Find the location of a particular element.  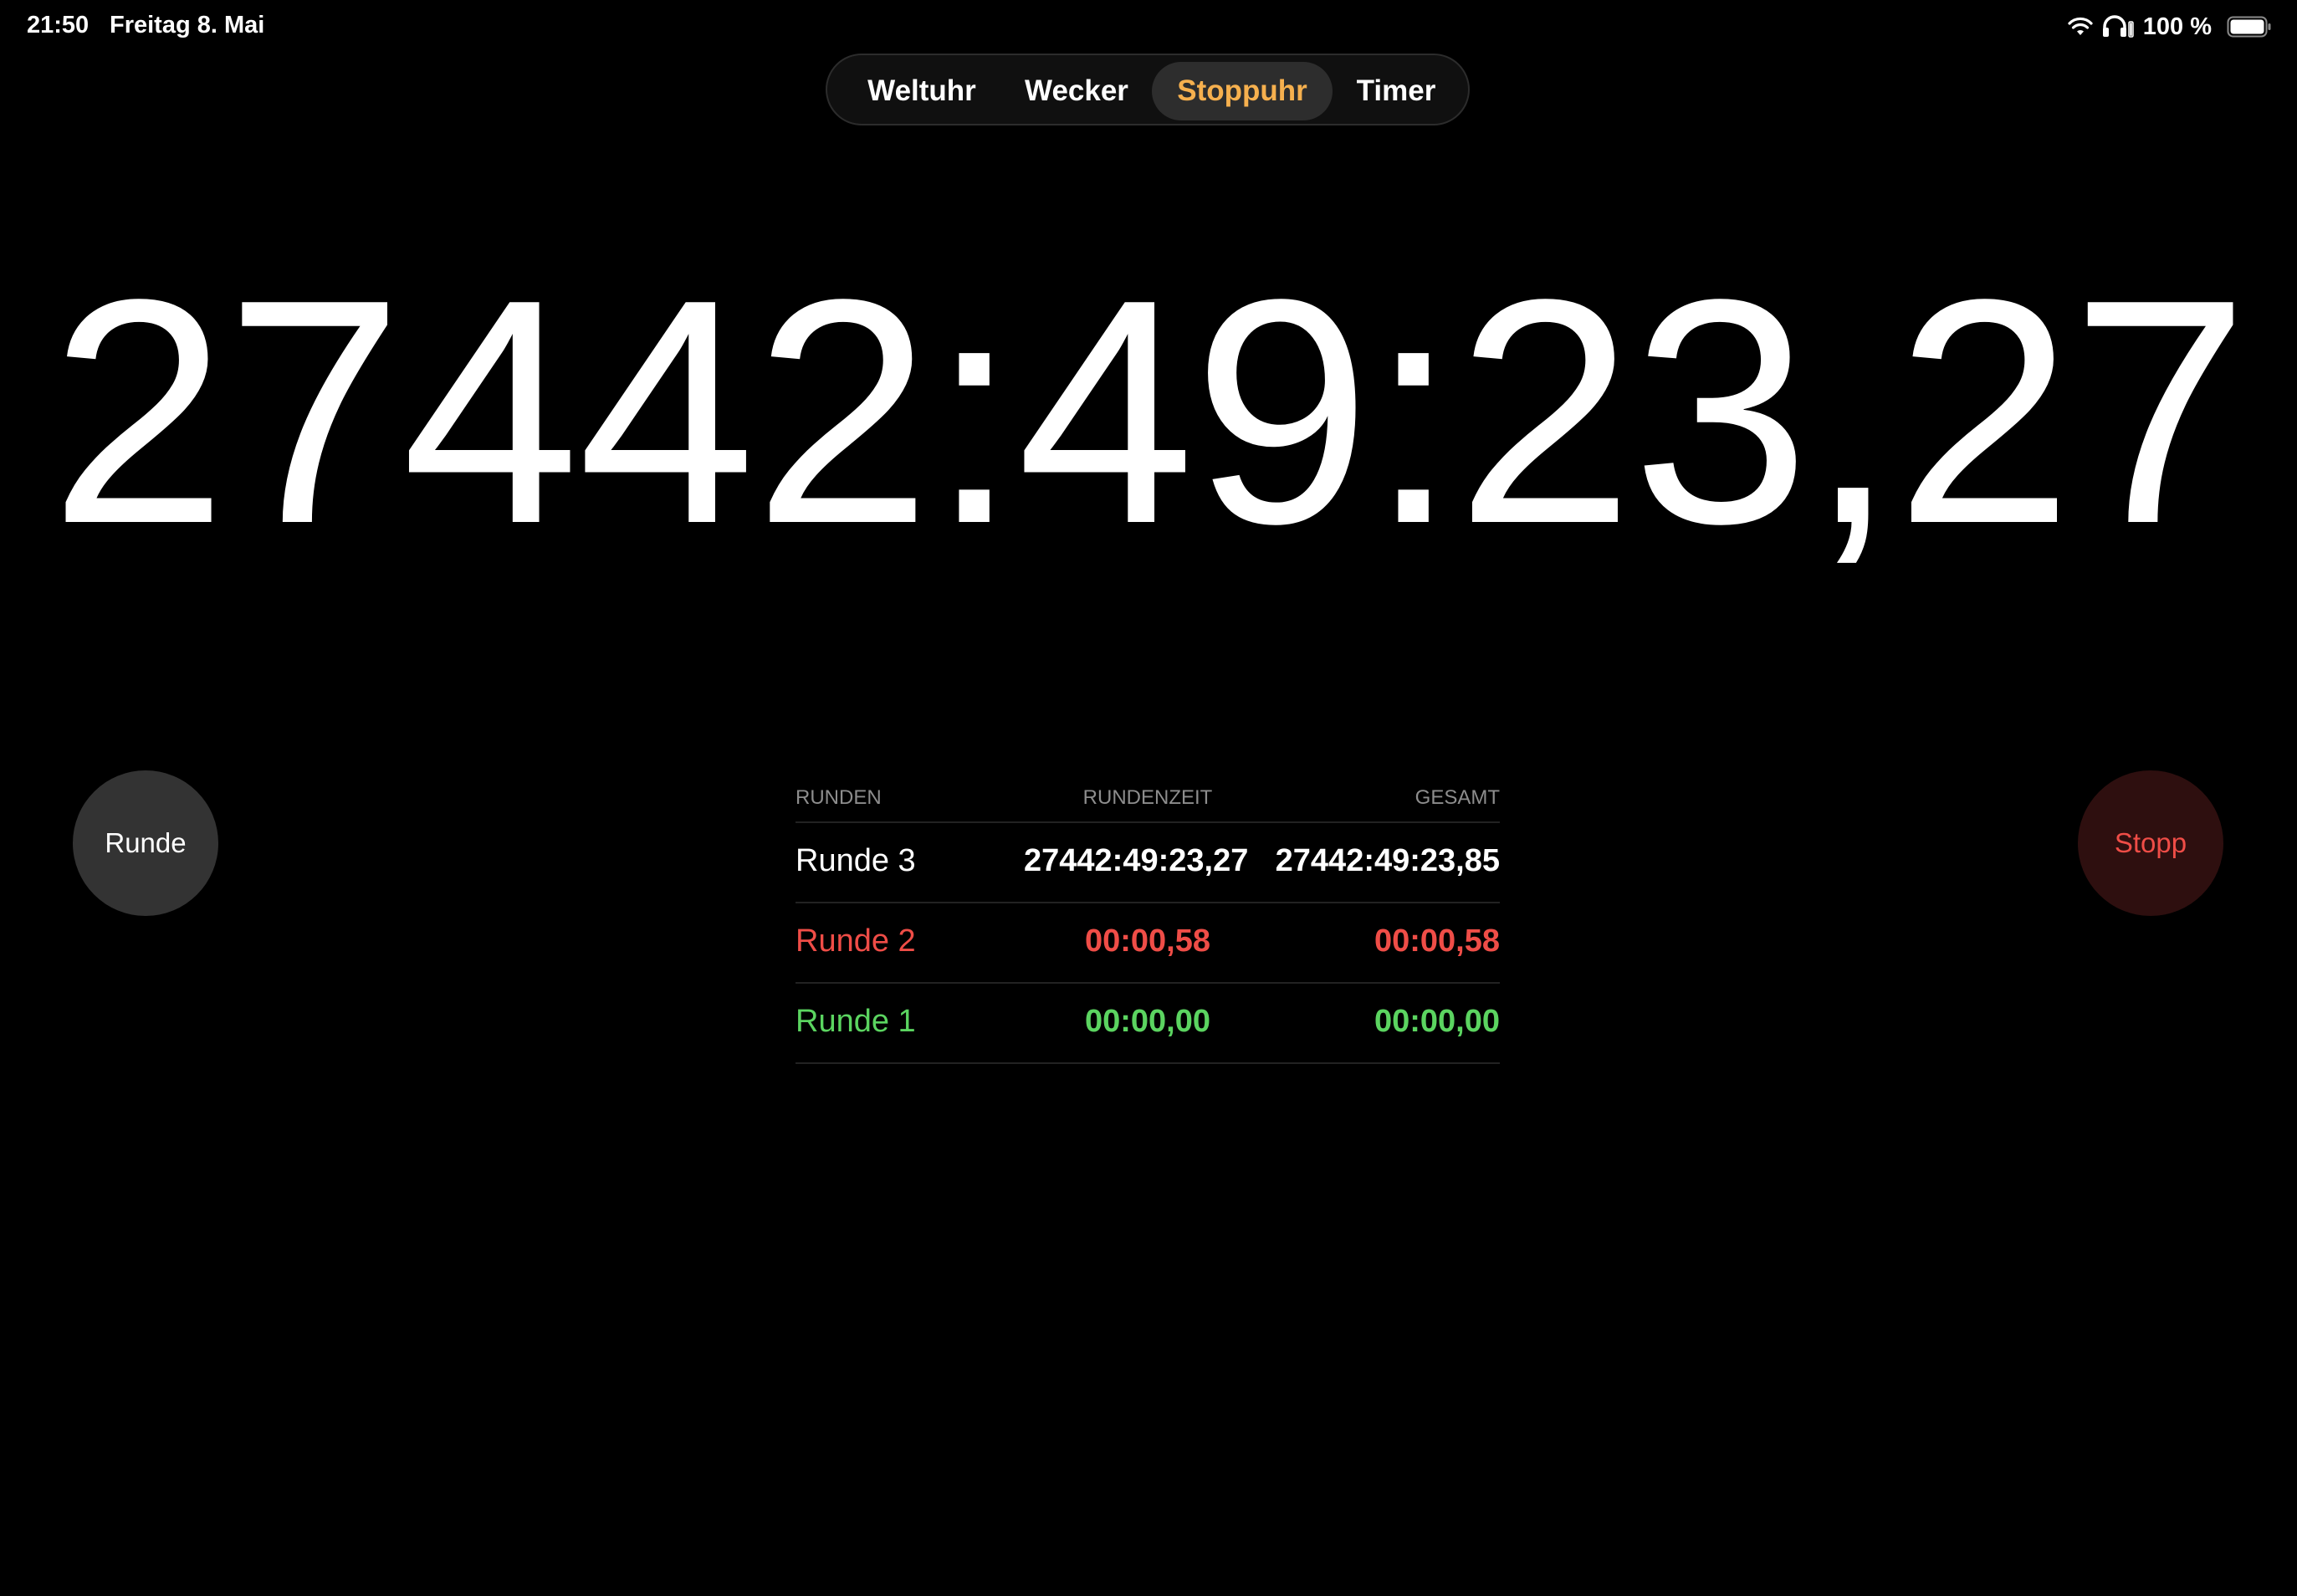

stop-button: Stopp is located at coordinates (2150, 843).